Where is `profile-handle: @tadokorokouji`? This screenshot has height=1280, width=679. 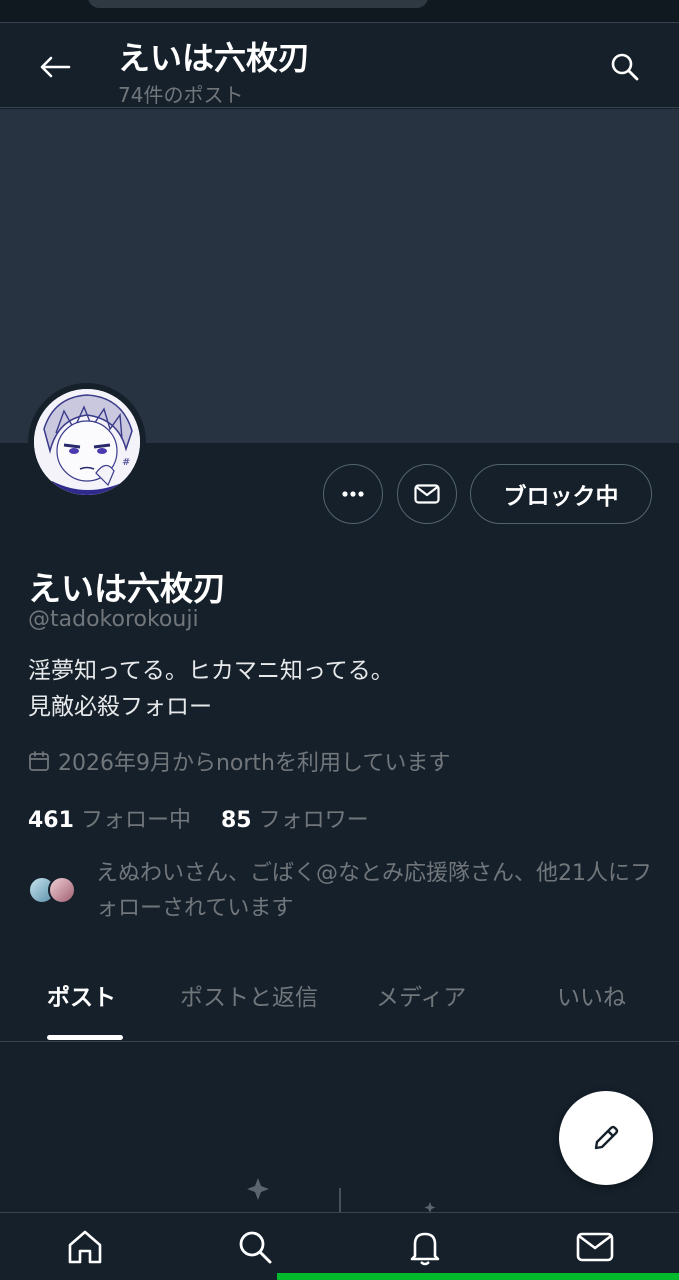
profile-handle: @tadokorokouji is located at coordinates (113, 619).